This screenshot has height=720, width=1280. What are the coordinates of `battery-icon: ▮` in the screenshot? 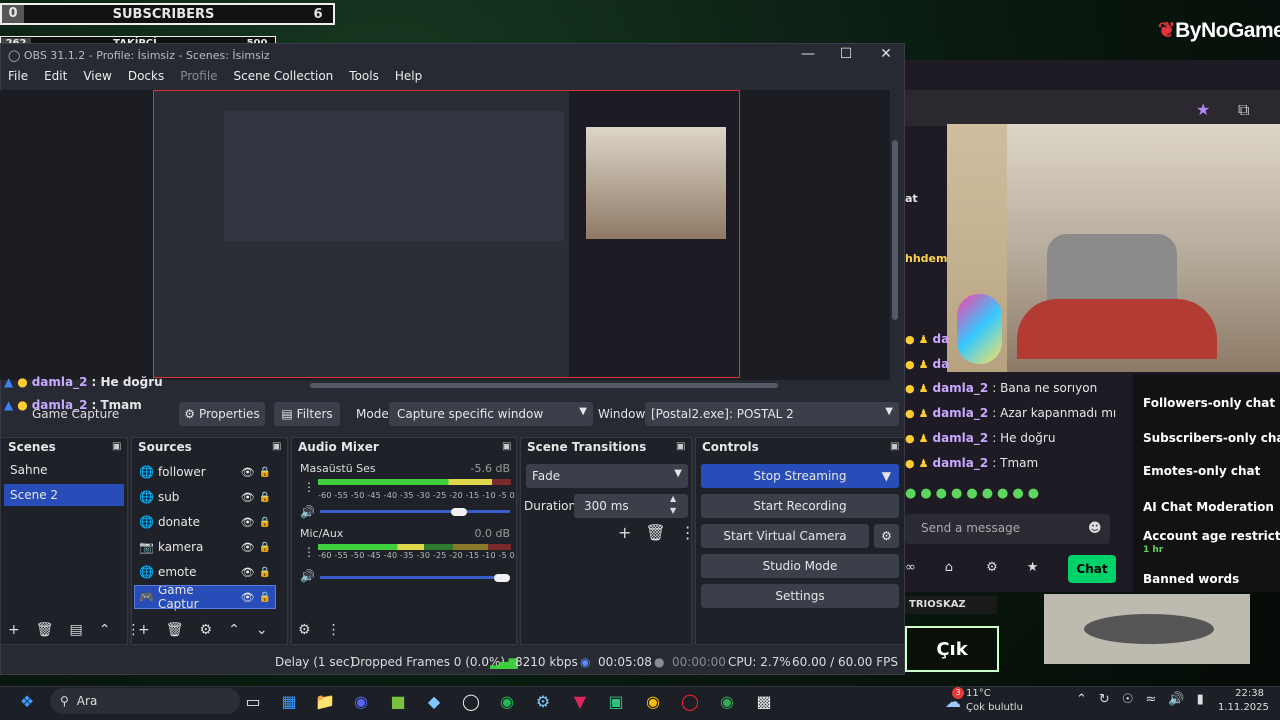 It's located at (1200, 699).